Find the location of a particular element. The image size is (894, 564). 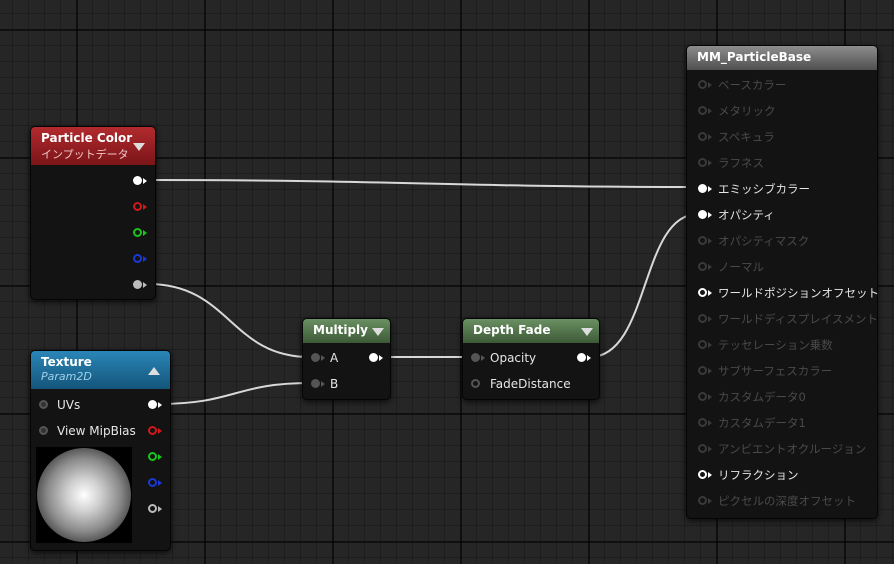

material-input-row: ラフネス is located at coordinates (731, 163).